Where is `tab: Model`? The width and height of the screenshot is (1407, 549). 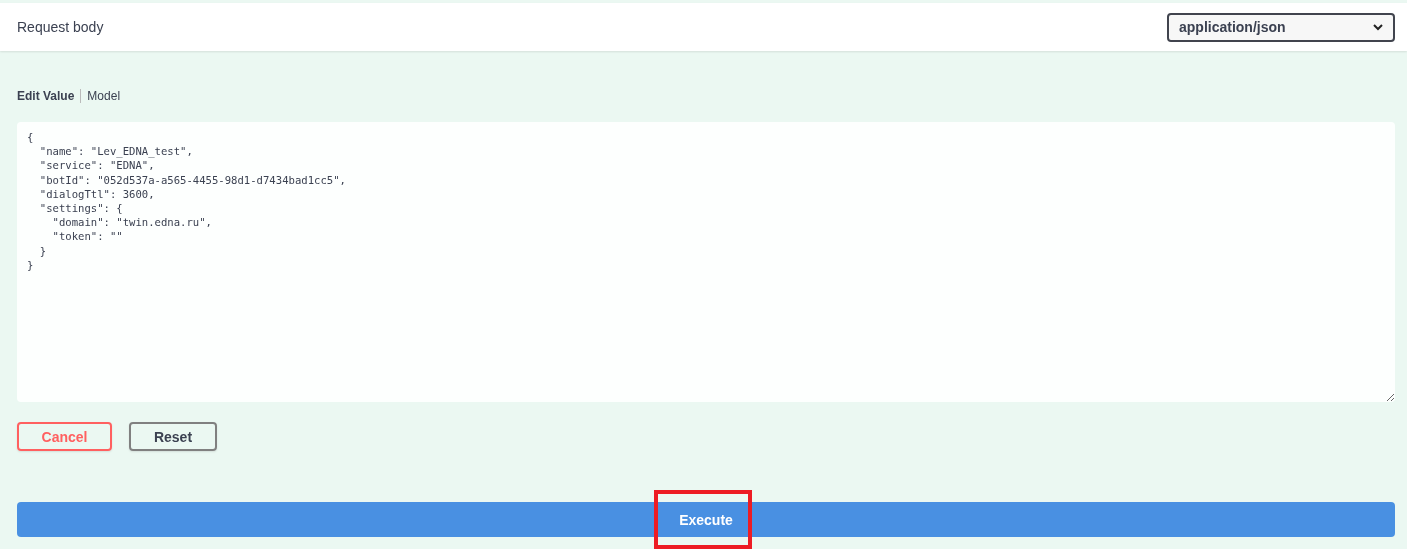
tab: Model is located at coordinates (104, 96).